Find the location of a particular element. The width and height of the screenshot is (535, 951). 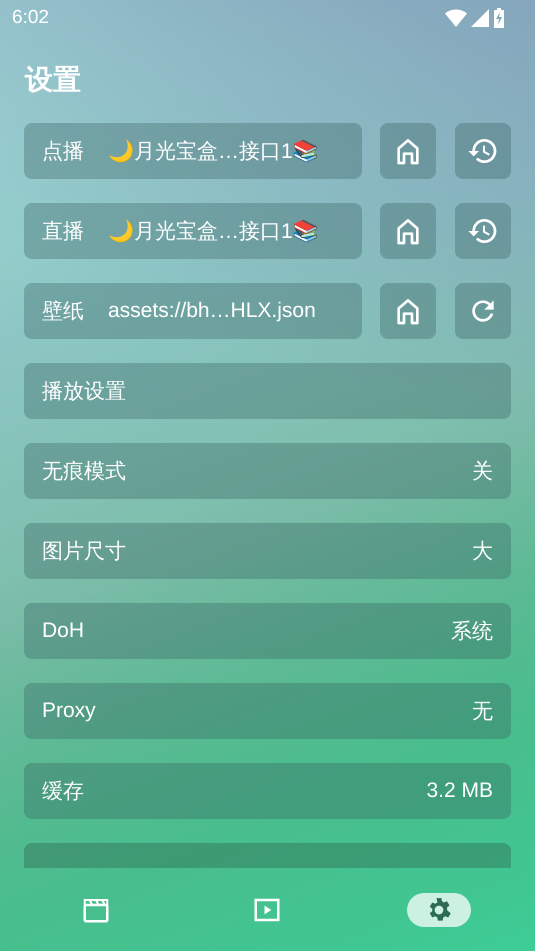

setting-row: 缓存 3.2 MB is located at coordinates (267, 791).